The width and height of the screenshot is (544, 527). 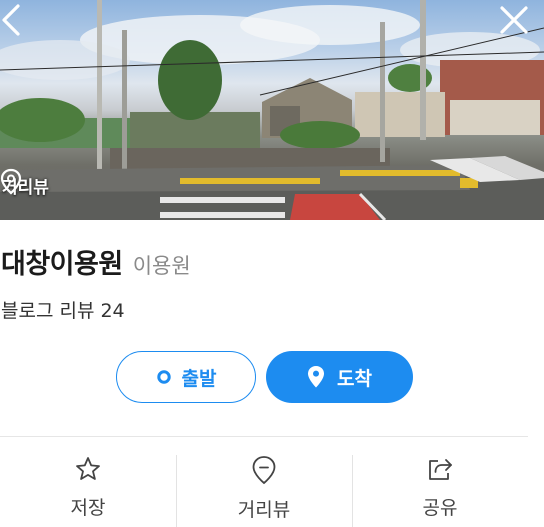 What do you see at coordinates (88, 508) in the screenshot?
I see `save-button-label: 저장` at bounding box center [88, 508].